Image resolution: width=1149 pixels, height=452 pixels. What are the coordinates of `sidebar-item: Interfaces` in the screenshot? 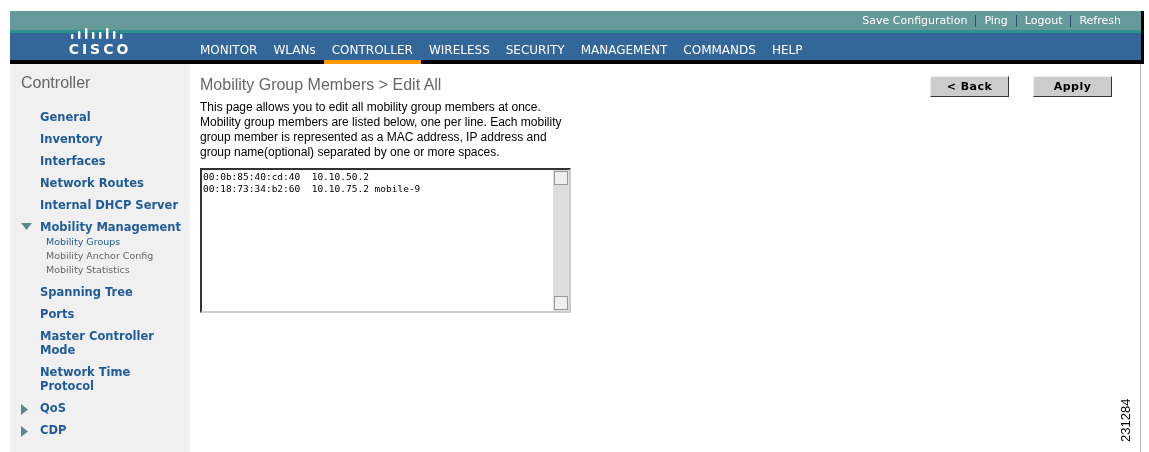 It's located at (73, 161).